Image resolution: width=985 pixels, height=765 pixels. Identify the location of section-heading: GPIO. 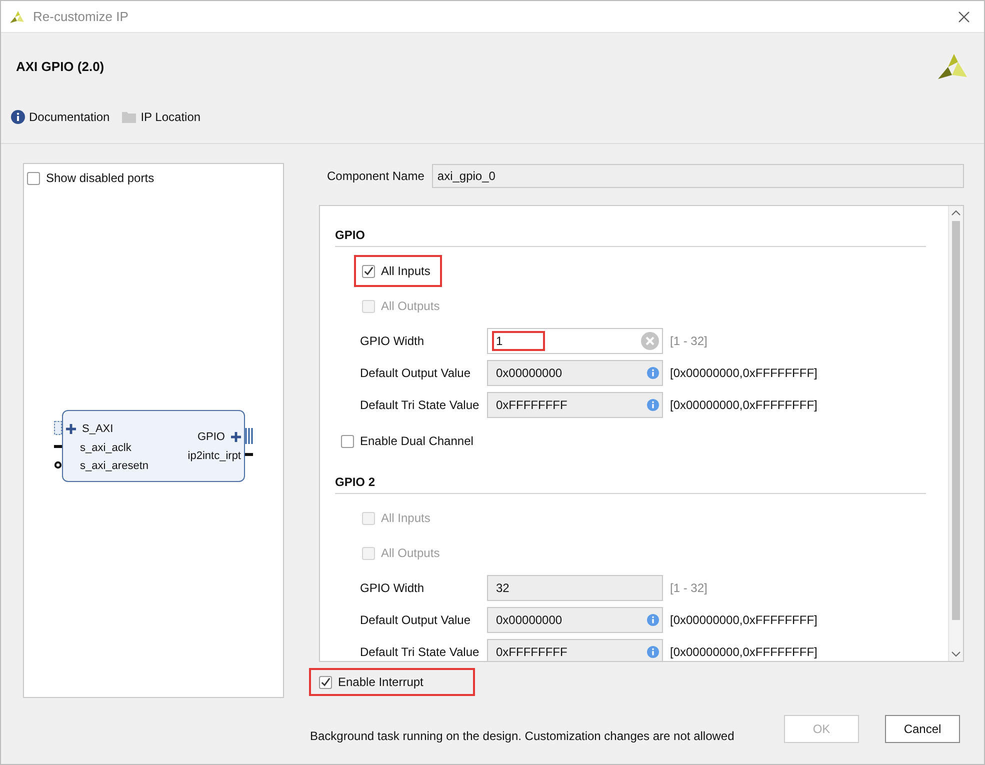
(630, 233).